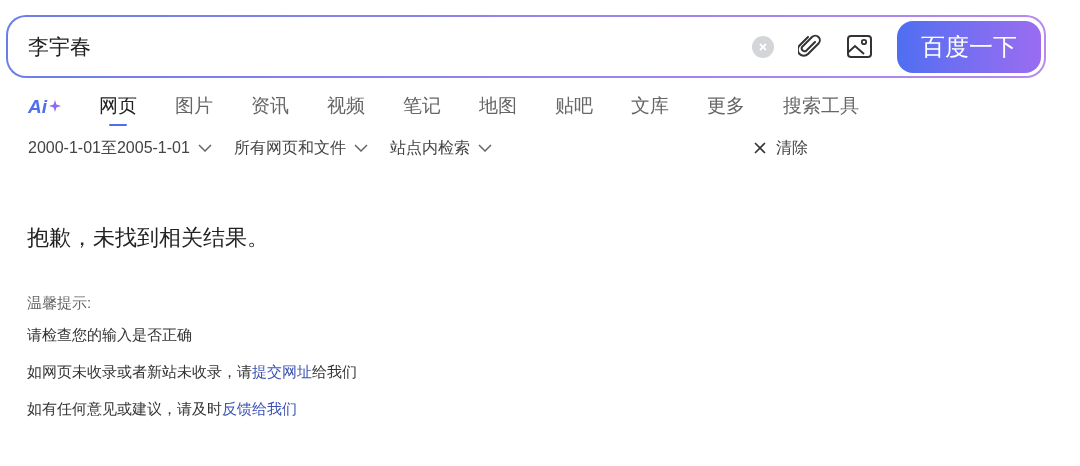 The height and width of the screenshot is (466, 1080). What do you see at coordinates (574, 112) in the screenshot?
I see `nav-tab: 贴吧` at bounding box center [574, 112].